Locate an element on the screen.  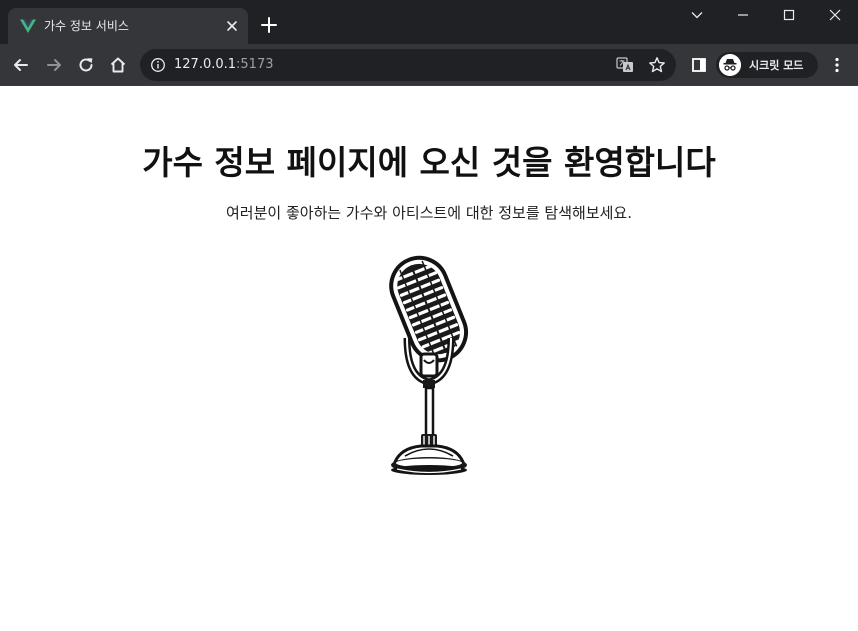
url-port: :5173 is located at coordinates (255, 64).